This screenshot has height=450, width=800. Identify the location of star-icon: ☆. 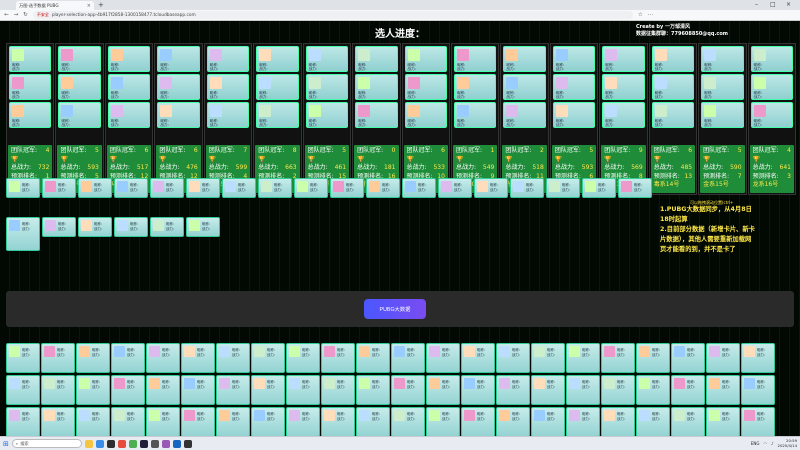
(640, 15).